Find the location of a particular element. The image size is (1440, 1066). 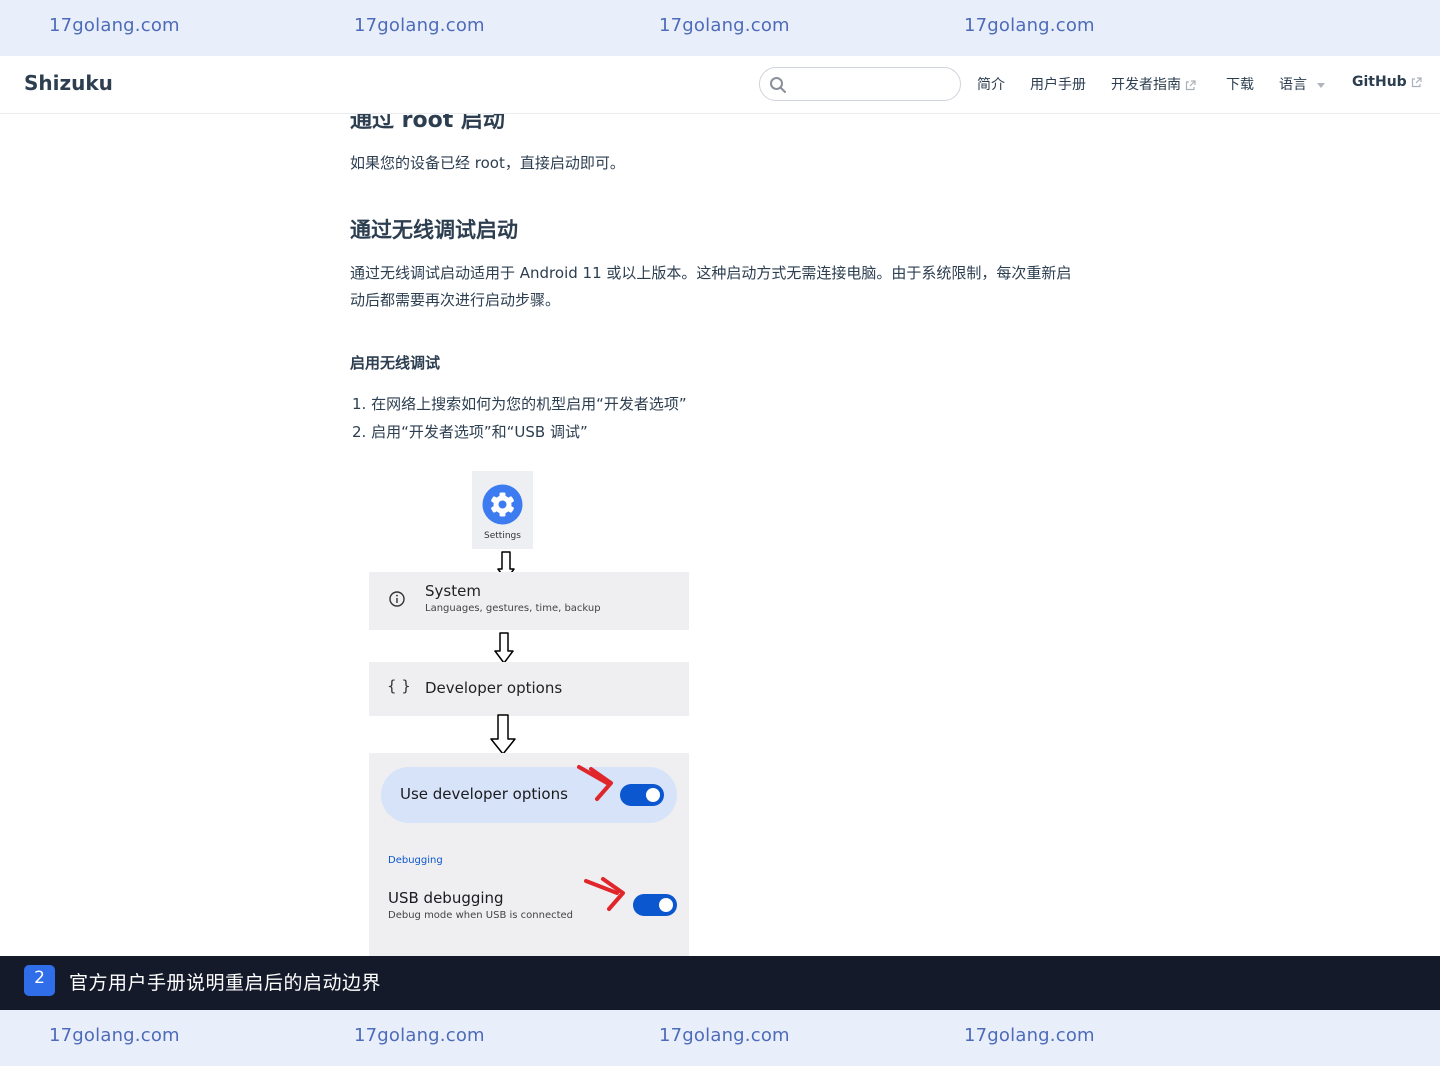

language-dropdown-label: 语言 is located at coordinates (1293, 85).